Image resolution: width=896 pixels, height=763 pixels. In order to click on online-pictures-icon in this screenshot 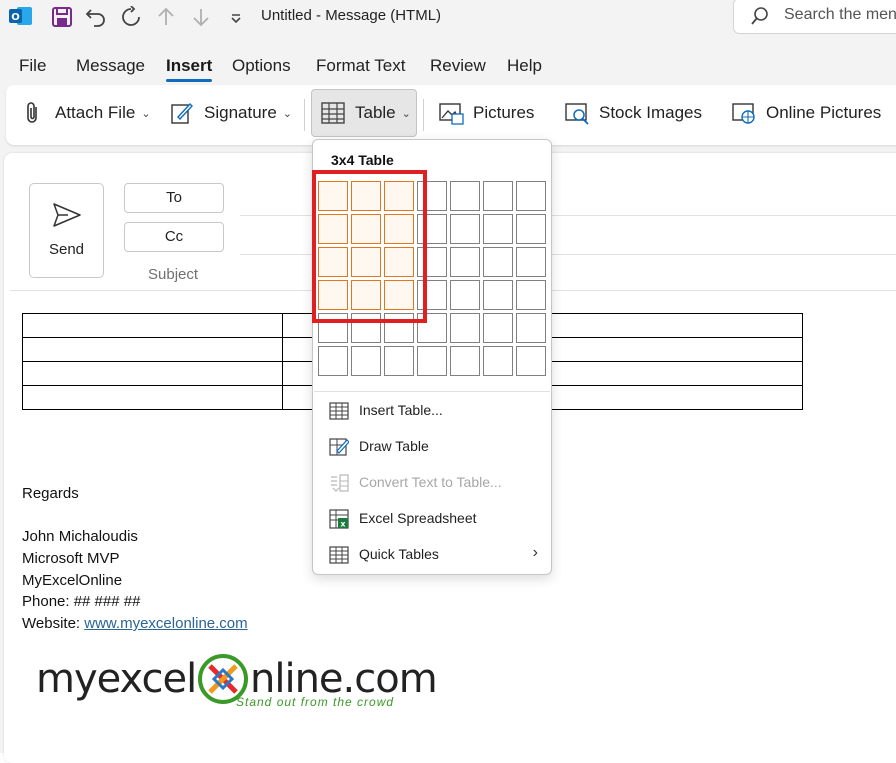, I will do `click(744, 113)`.